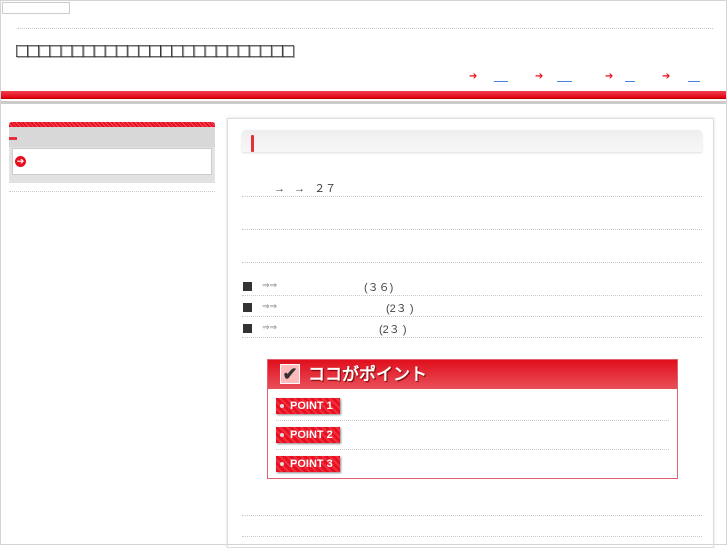  I want to click on list-count: (３６), so click(379, 288).